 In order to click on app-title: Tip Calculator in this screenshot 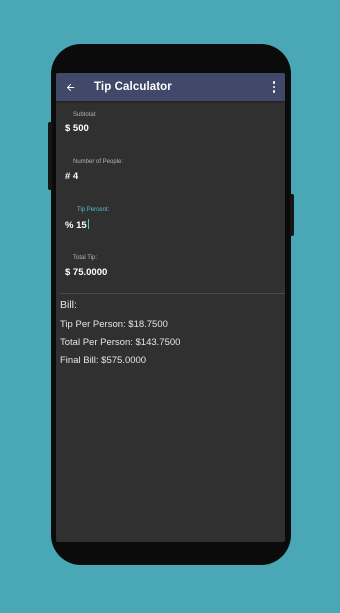, I will do `click(133, 87)`.